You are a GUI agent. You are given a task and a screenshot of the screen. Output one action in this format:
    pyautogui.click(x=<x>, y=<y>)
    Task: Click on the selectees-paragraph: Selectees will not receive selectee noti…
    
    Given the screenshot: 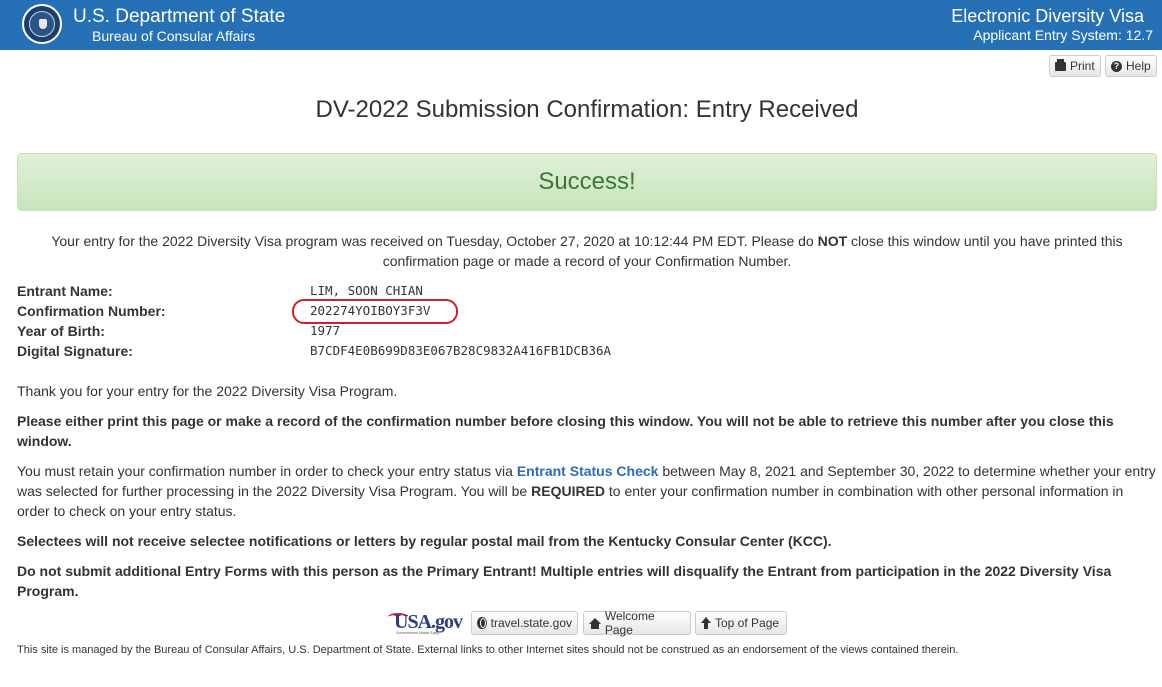 What is the action you would take?
    pyautogui.click(x=424, y=541)
    